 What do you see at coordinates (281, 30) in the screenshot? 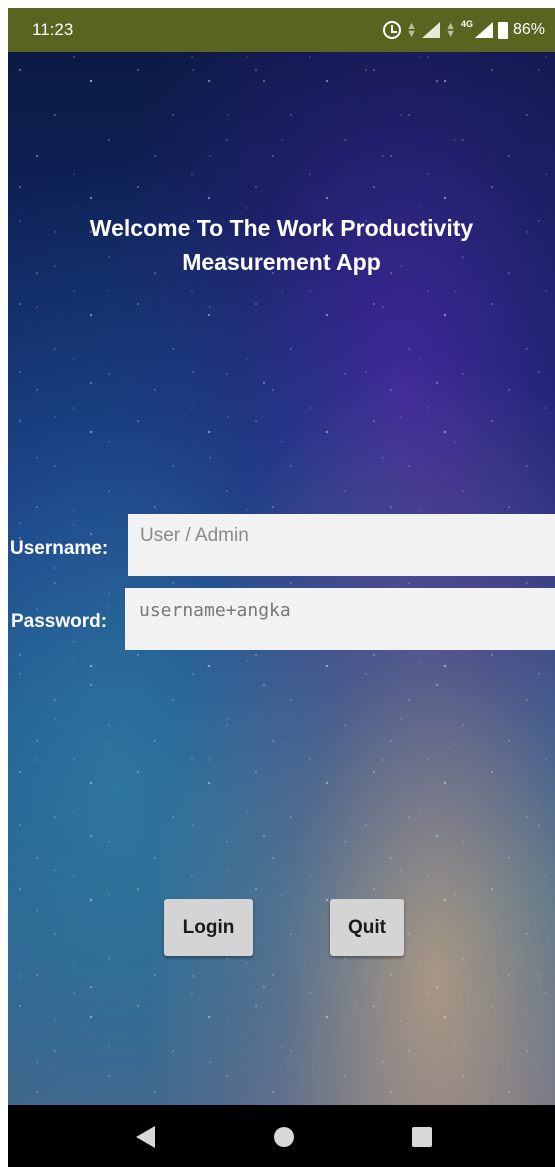
I see `status-bar: 11:23 ▲ ▼ ▲ ▼ 4G 86%` at bounding box center [281, 30].